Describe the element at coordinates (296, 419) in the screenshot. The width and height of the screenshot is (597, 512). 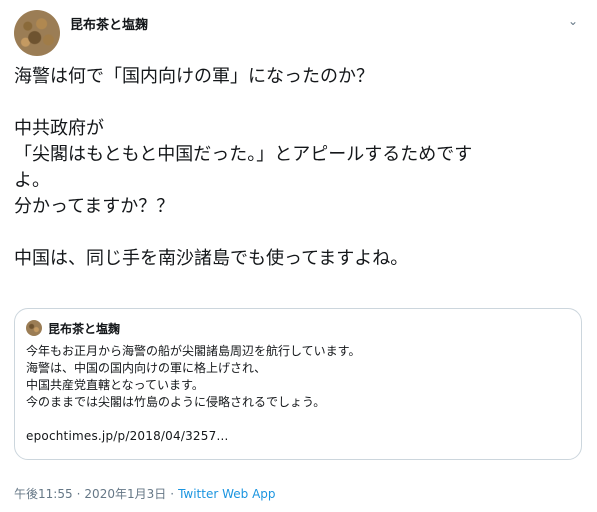
I see `quoted-blank-line` at that location.